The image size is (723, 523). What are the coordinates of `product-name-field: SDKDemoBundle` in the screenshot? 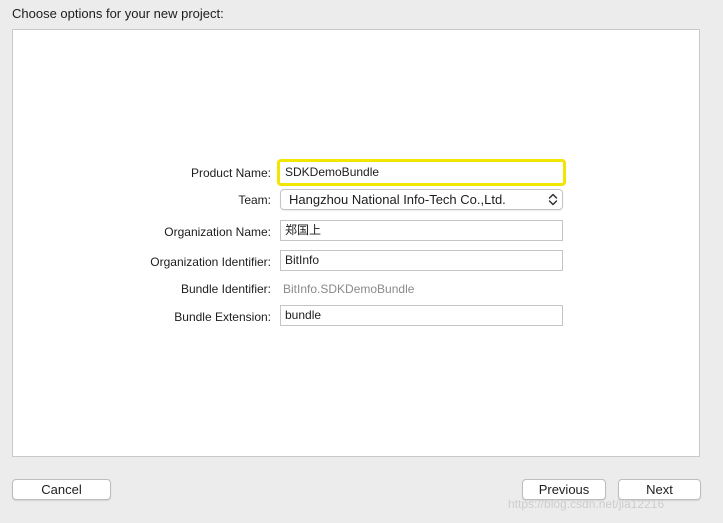 It's located at (421, 172).